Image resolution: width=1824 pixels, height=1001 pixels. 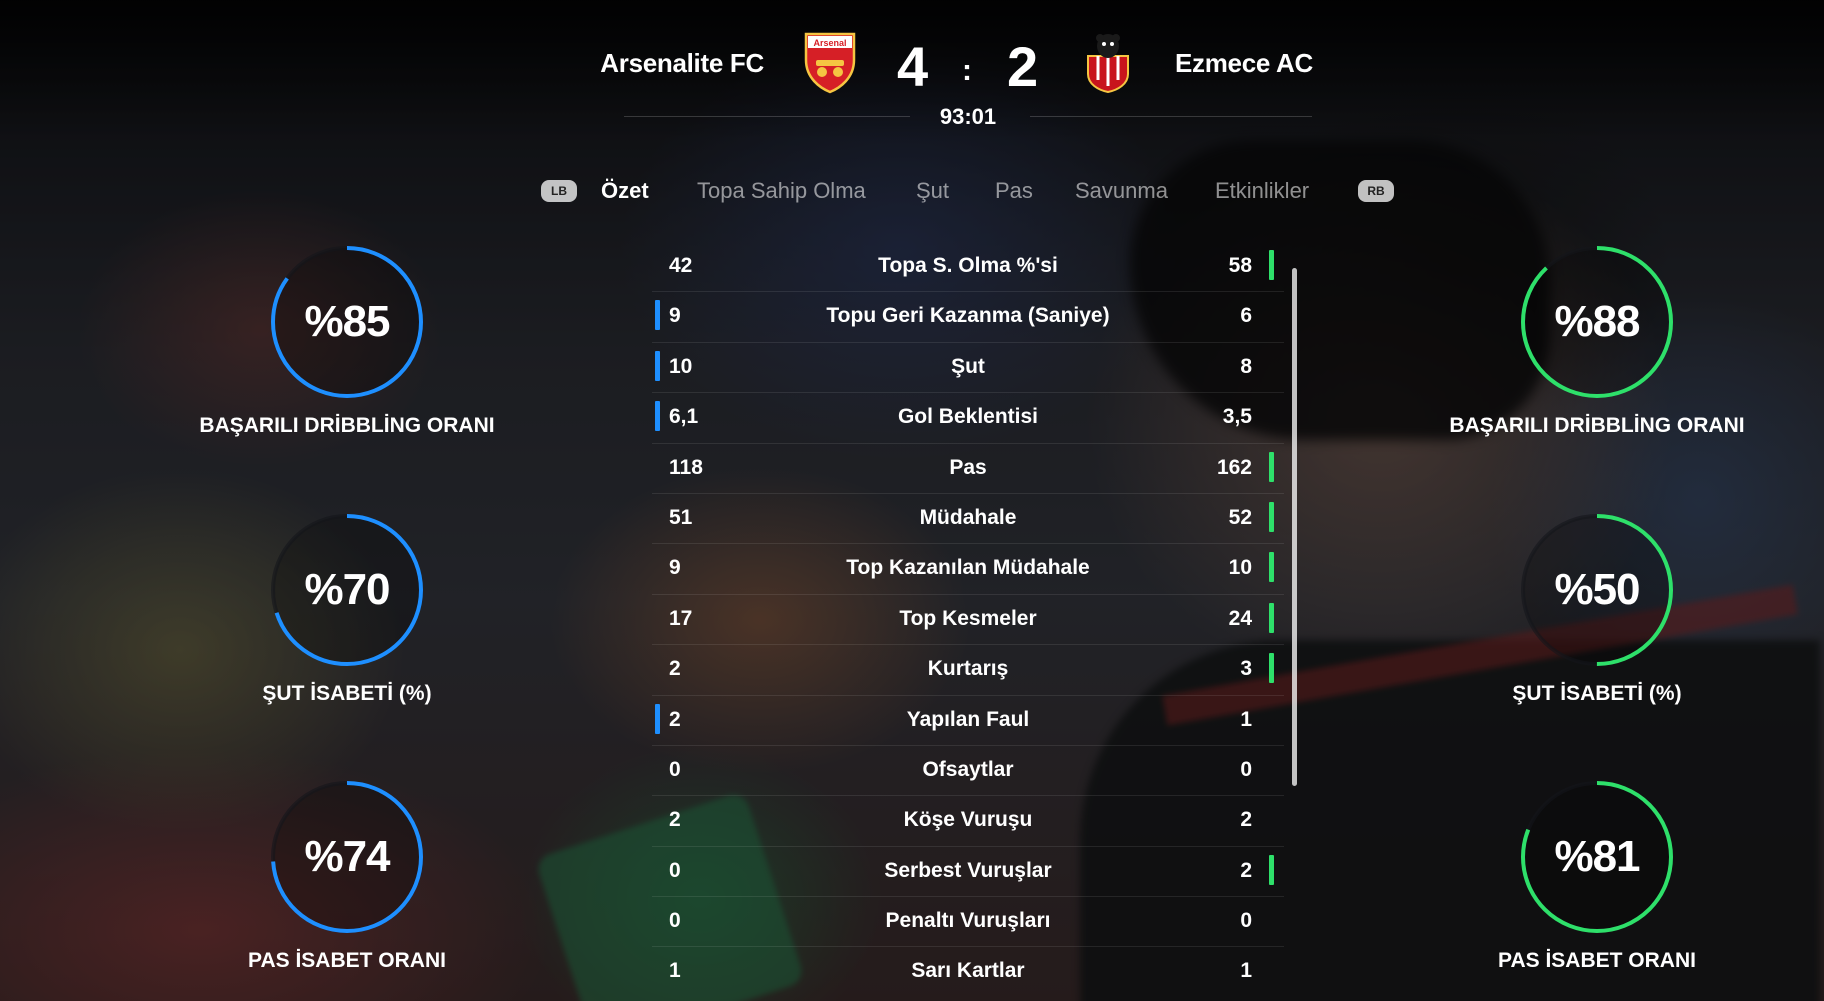 What do you see at coordinates (1237, 417) in the screenshot?
I see `stat-away-value: 3,5` at bounding box center [1237, 417].